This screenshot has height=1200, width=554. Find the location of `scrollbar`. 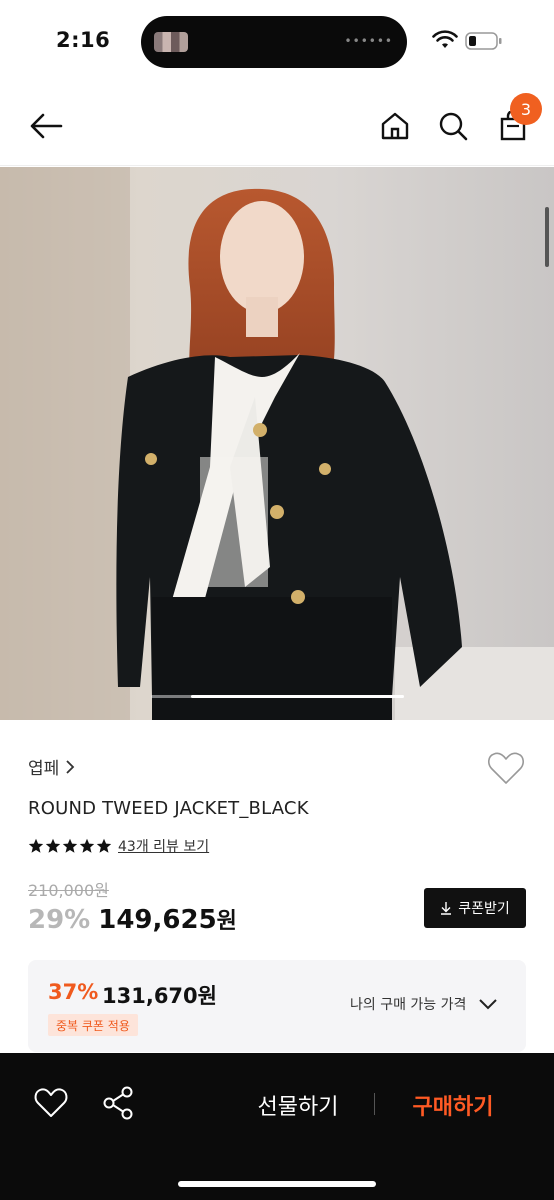

scrollbar is located at coordinates (547, 237).